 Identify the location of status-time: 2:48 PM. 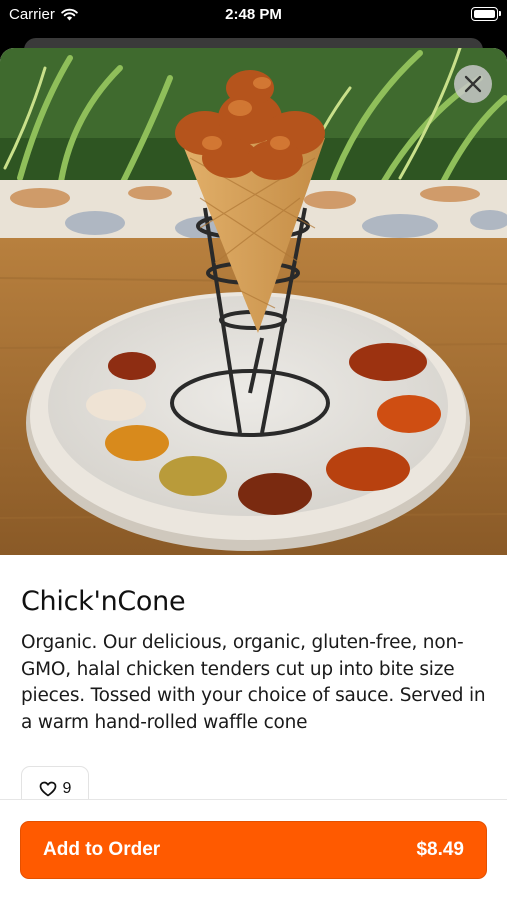
(253, 14).